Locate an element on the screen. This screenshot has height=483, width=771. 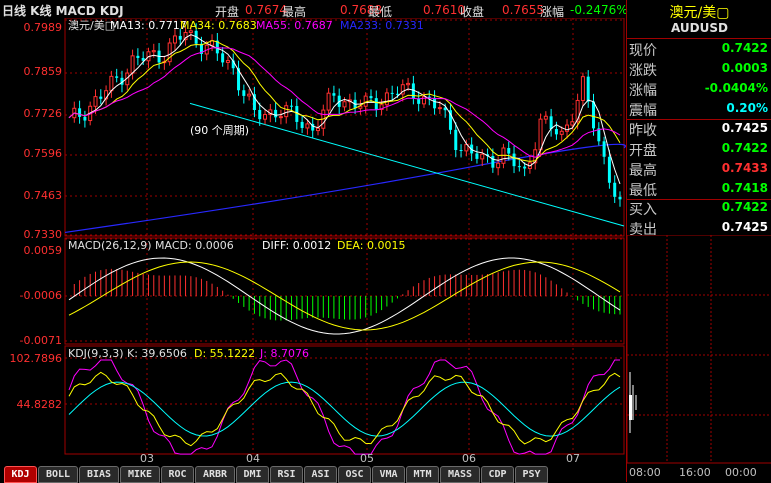
kdj-y-tick: 44.8282 is located at coordinates (40, 404).